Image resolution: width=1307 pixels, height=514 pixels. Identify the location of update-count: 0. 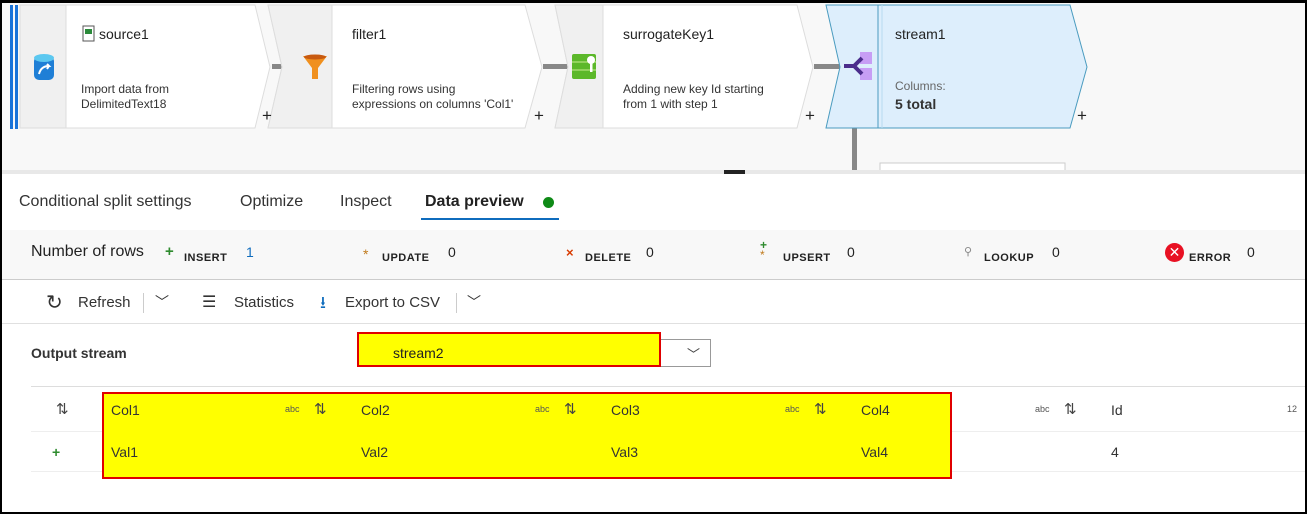
(452, 252).